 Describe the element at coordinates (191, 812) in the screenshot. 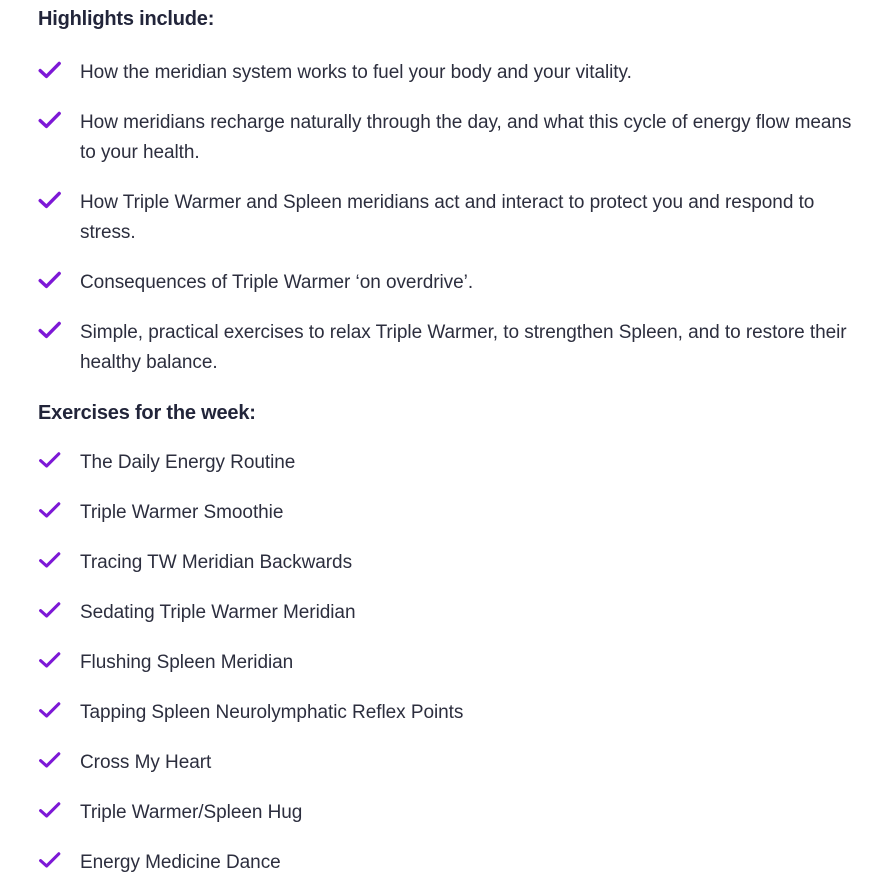

I see `list-item-label: Triple Warmer/Spleen Hug` at that location.